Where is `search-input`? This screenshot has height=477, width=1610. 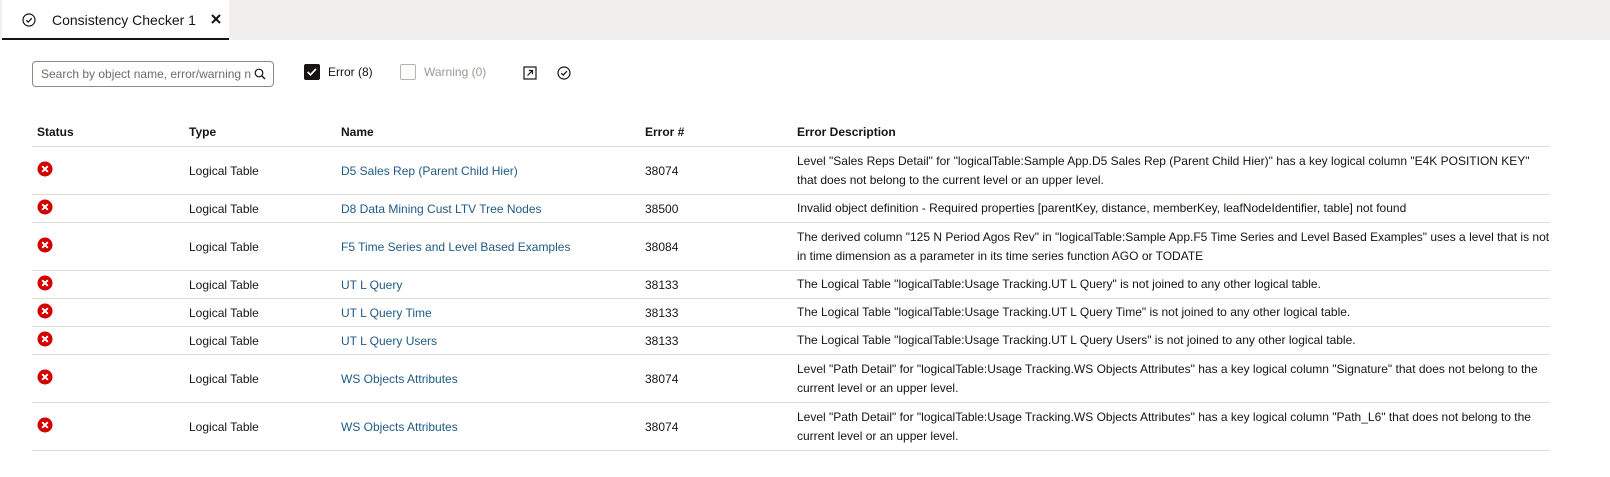 search-input is located at coordinates (146, 74).